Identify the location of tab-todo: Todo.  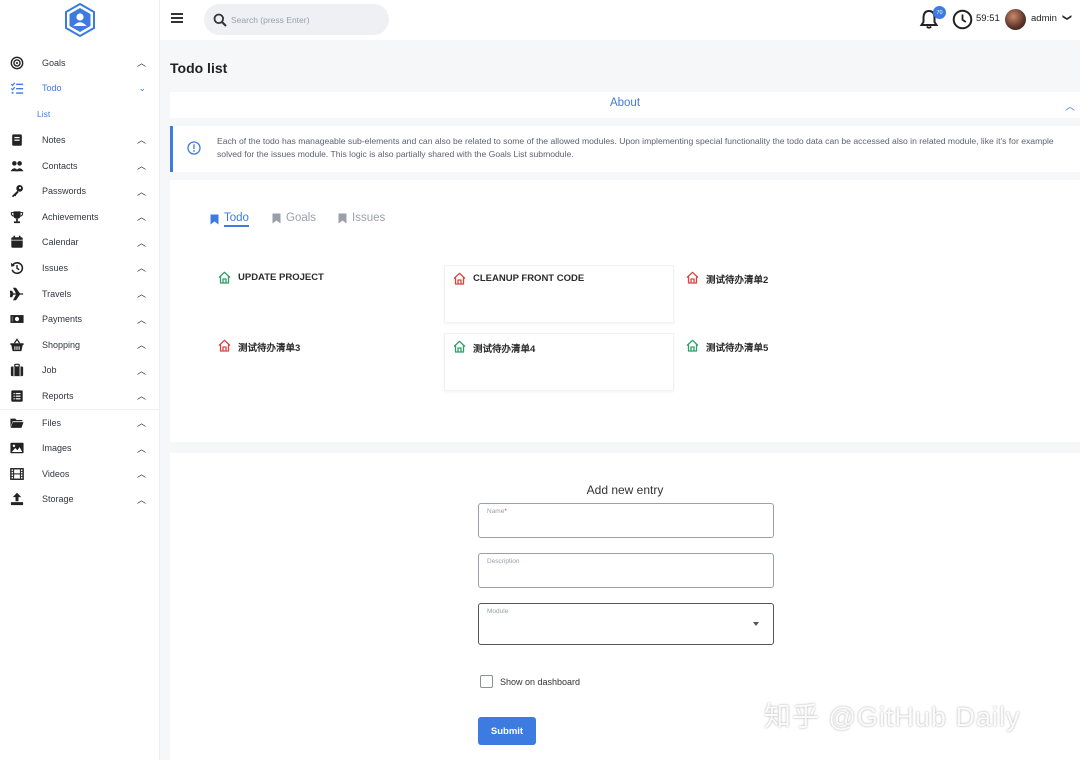
(229, 219).